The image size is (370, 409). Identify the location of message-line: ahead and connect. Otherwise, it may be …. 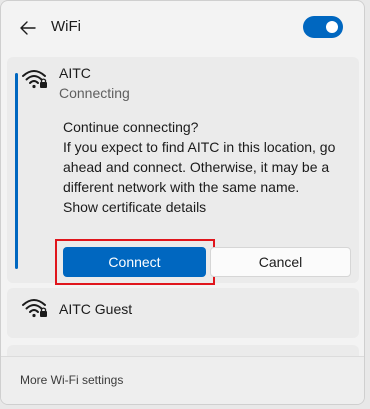
(196, 167).